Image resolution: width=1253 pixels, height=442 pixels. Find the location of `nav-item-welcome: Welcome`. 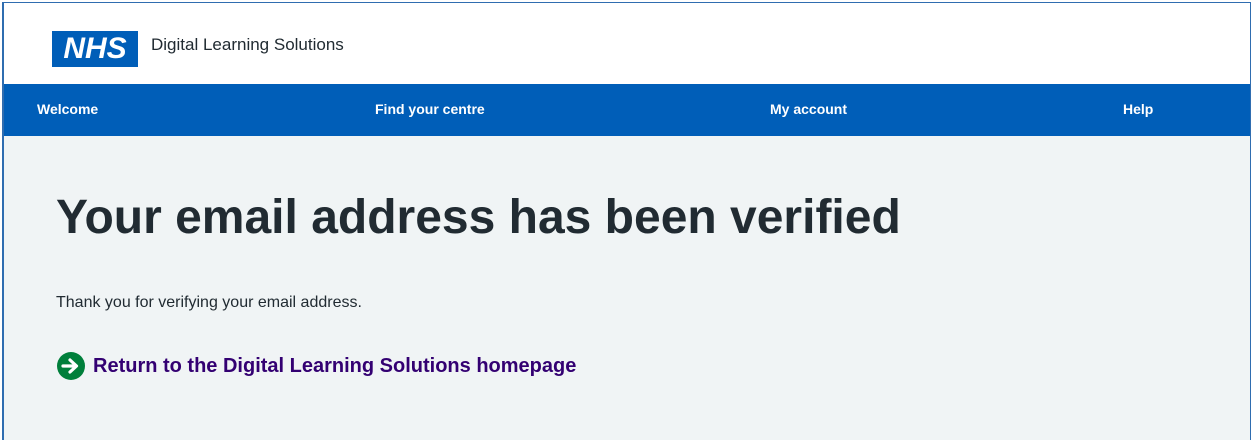

nav-item-welcome: Welcome is located at coordinates (67, 109).